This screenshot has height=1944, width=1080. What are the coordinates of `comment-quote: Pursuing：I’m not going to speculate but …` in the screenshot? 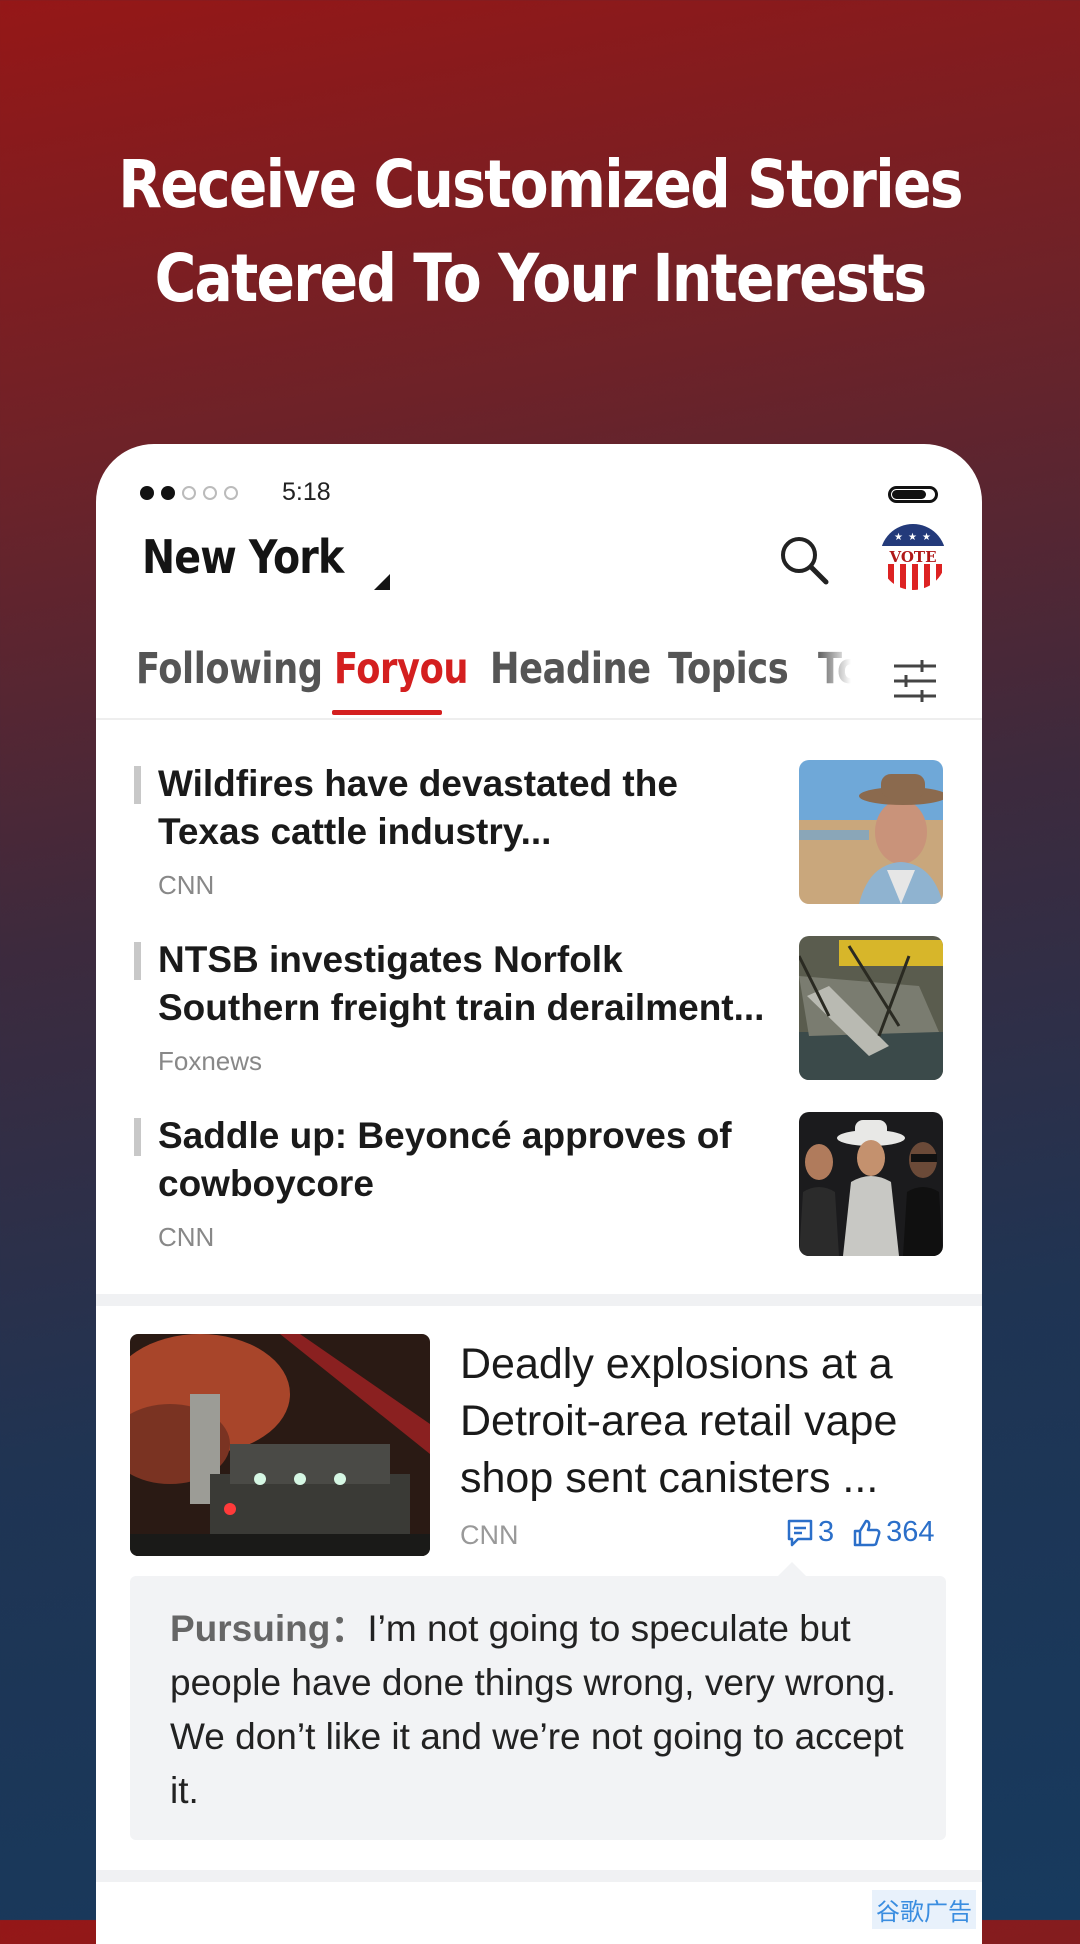 It's located at (538, 1708).